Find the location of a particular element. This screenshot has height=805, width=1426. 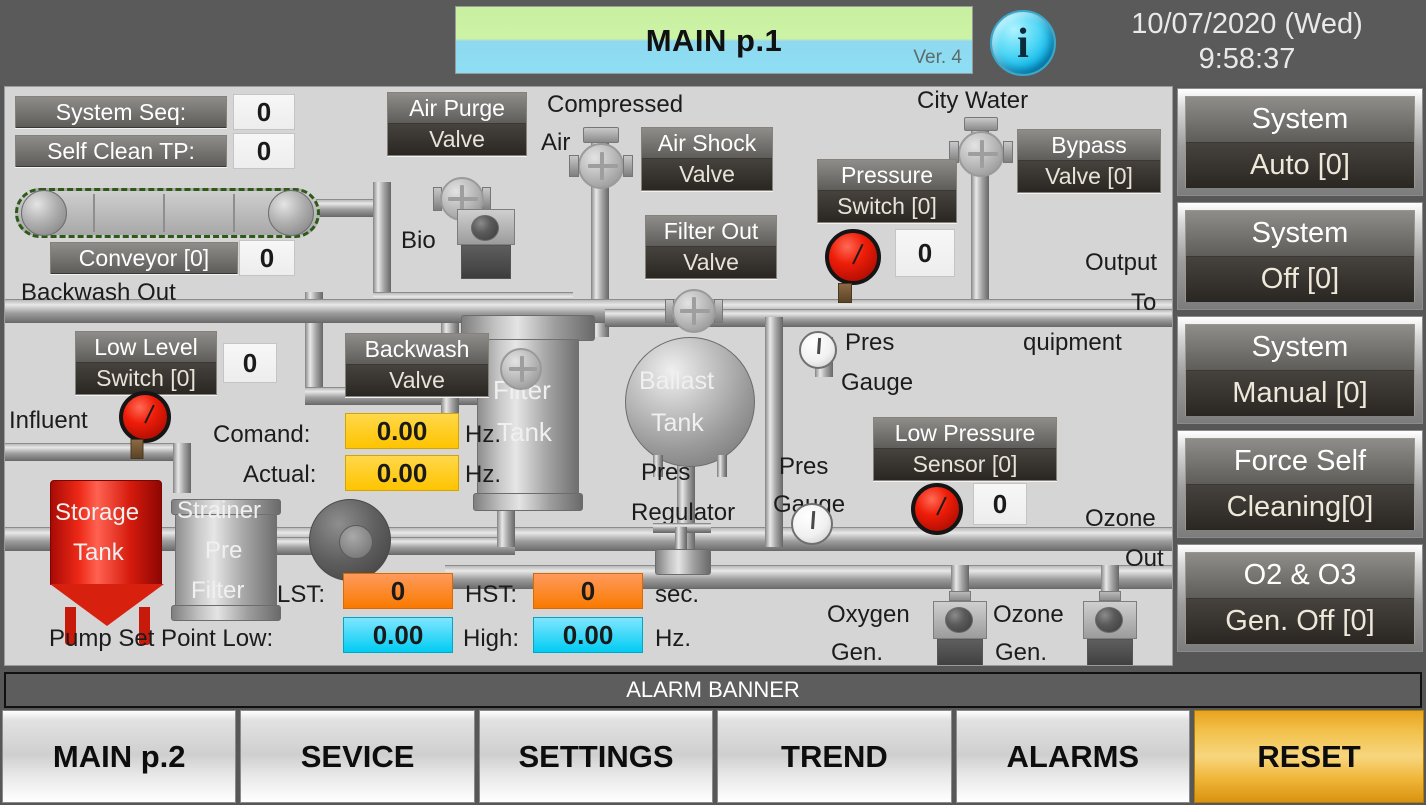

oxygen-gen-line1: Oxygen is located at coordinates (868, 614).